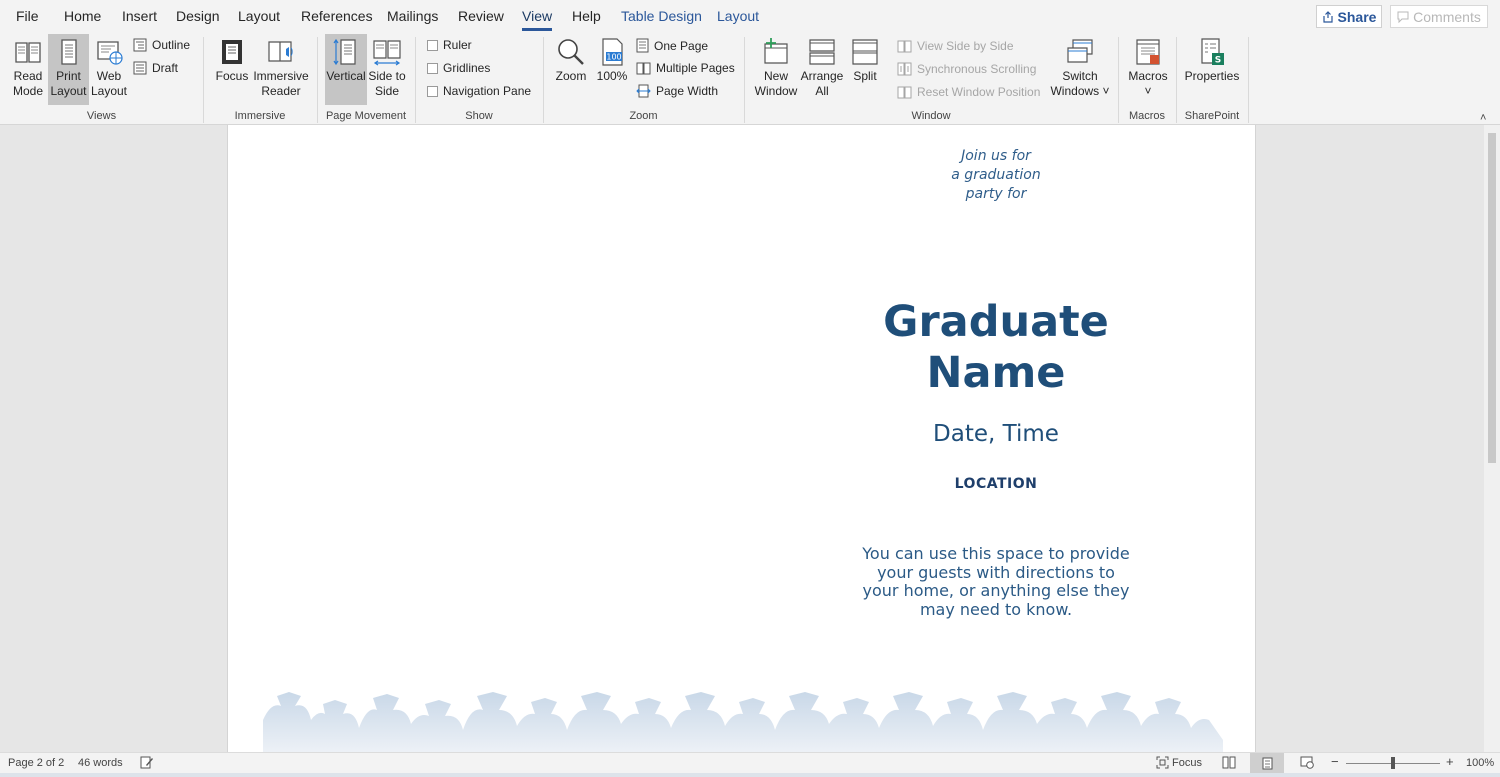  Describe the element at coordinates (260, 116) in the screenshot. I see `group-label-immersive: Immersive` at that location.